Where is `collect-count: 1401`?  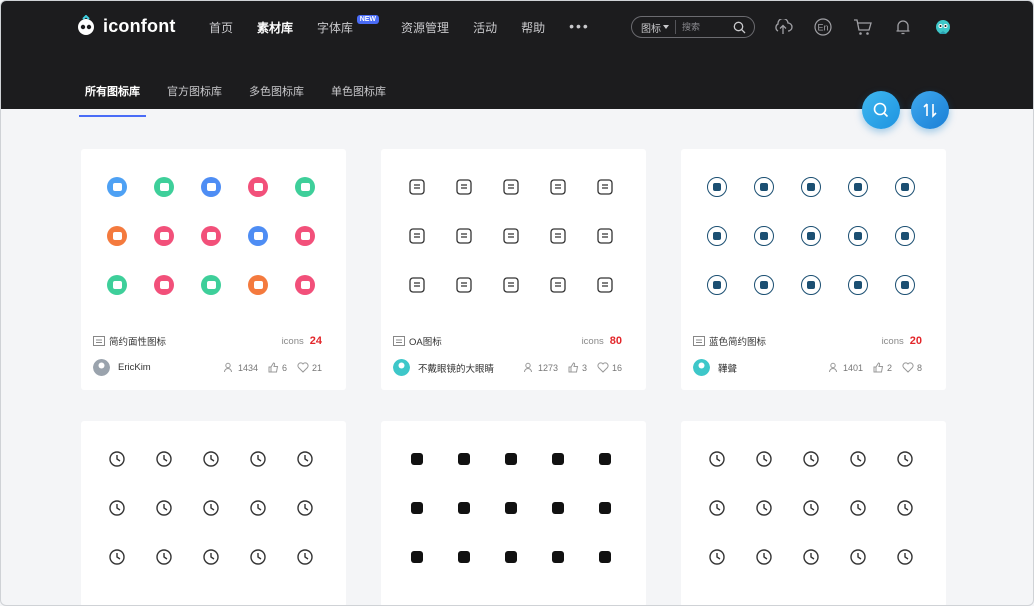
collect-count: 1401 is located at coordinates (852, 367).